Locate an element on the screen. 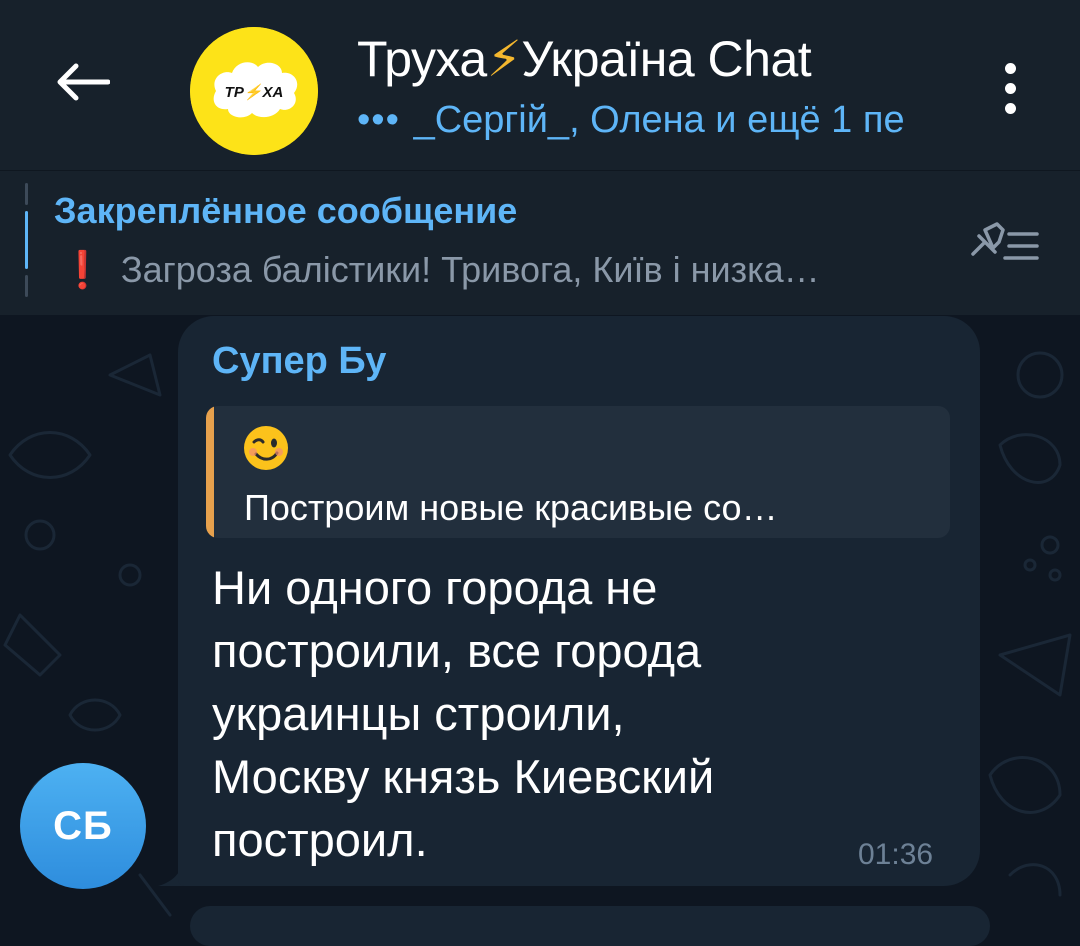 This screenshot has height=946, width=1080. title-part1: Труха is located at coordinates (422, 59).